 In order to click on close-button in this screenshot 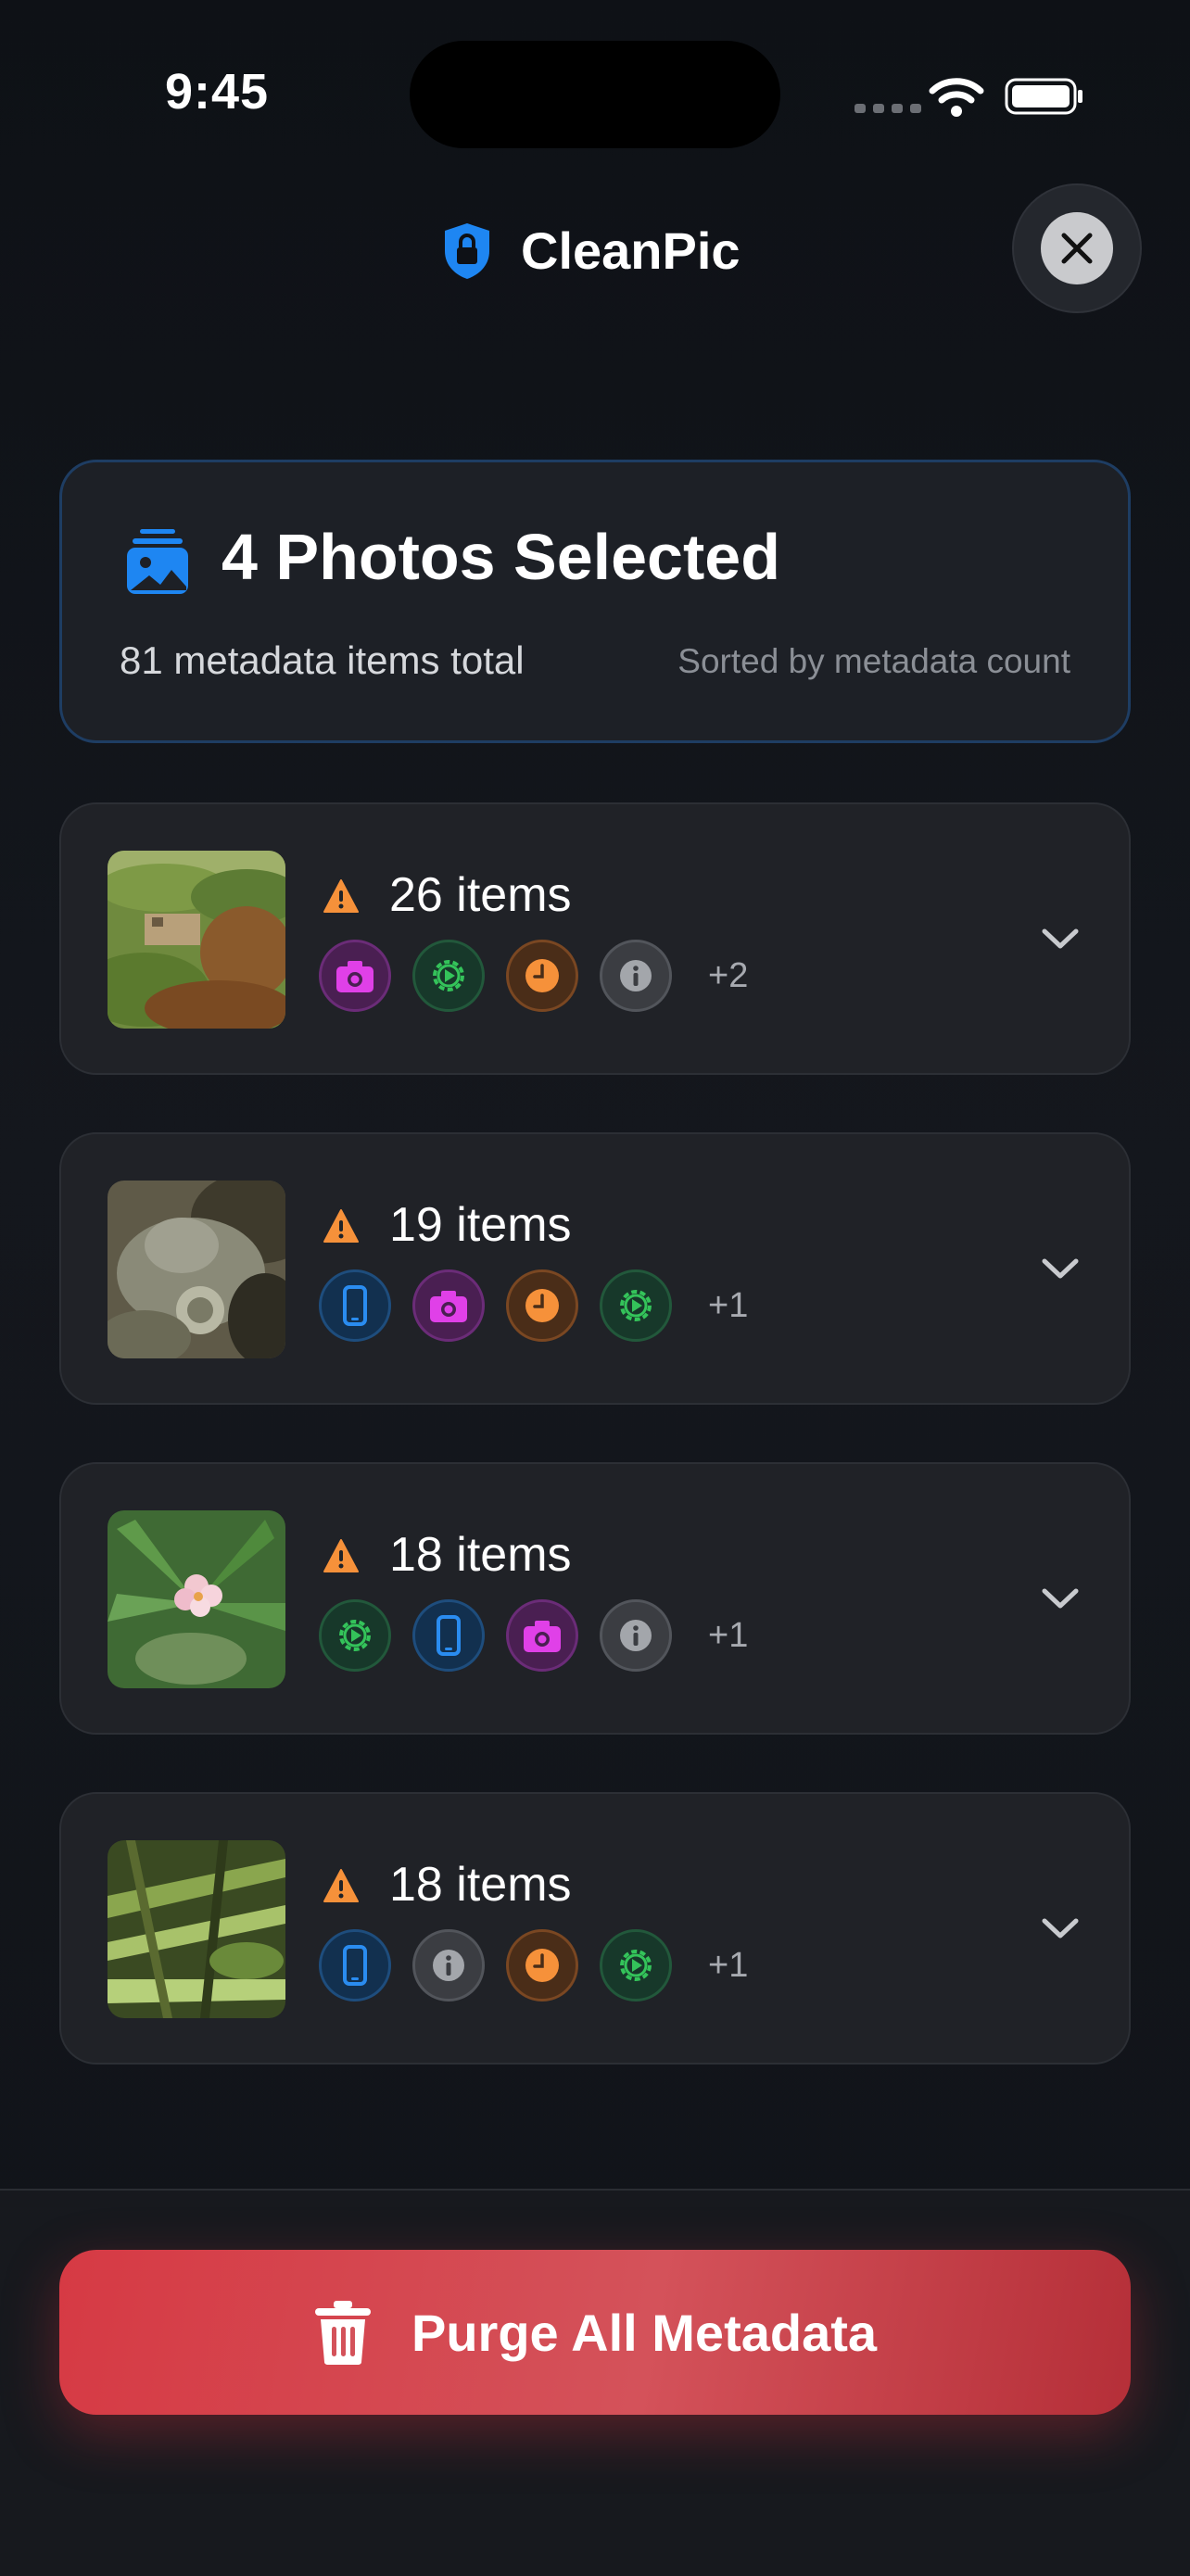, I will do `click(1077, 248)`.